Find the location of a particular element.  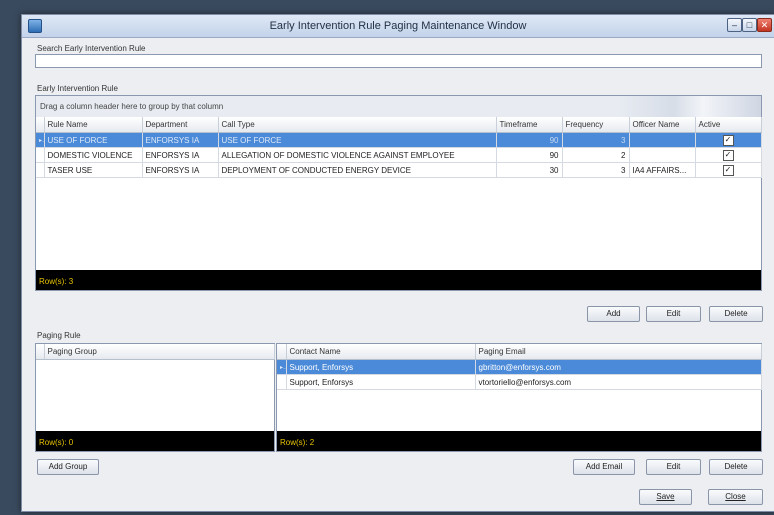

table-row: ▸ USE OF FORCE ENFORSYS IA USE OF FORCE 90 3 ✓ is located at coordinates (399, 140).